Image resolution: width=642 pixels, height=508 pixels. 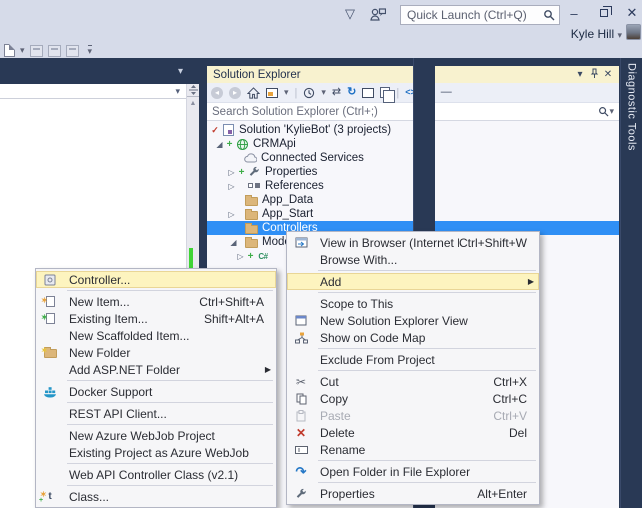 I want to click on menu-item-delete: ✕ Delete Del, so click(x=413, y=432).